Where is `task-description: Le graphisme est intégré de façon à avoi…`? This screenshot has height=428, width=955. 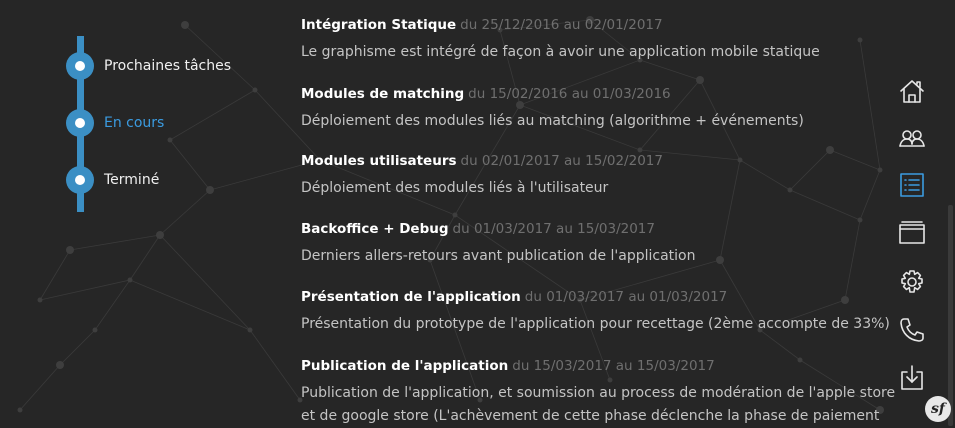
task-description: Le graphisme est intégré de façon à avoi… is located at coordinates (560, 52).